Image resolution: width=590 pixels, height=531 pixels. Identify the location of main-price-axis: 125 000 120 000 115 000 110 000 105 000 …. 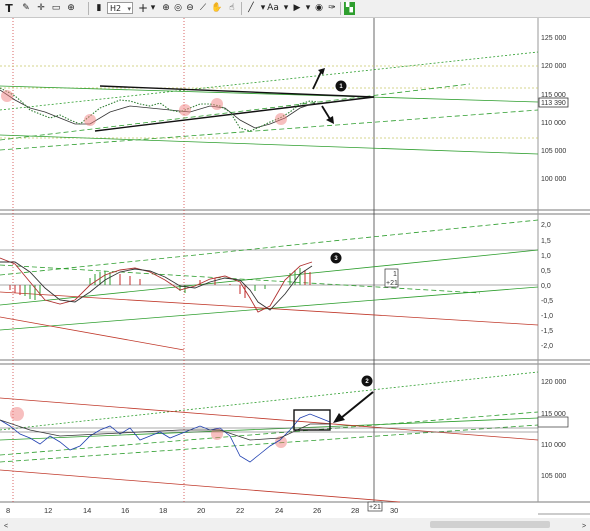
(553, 109).